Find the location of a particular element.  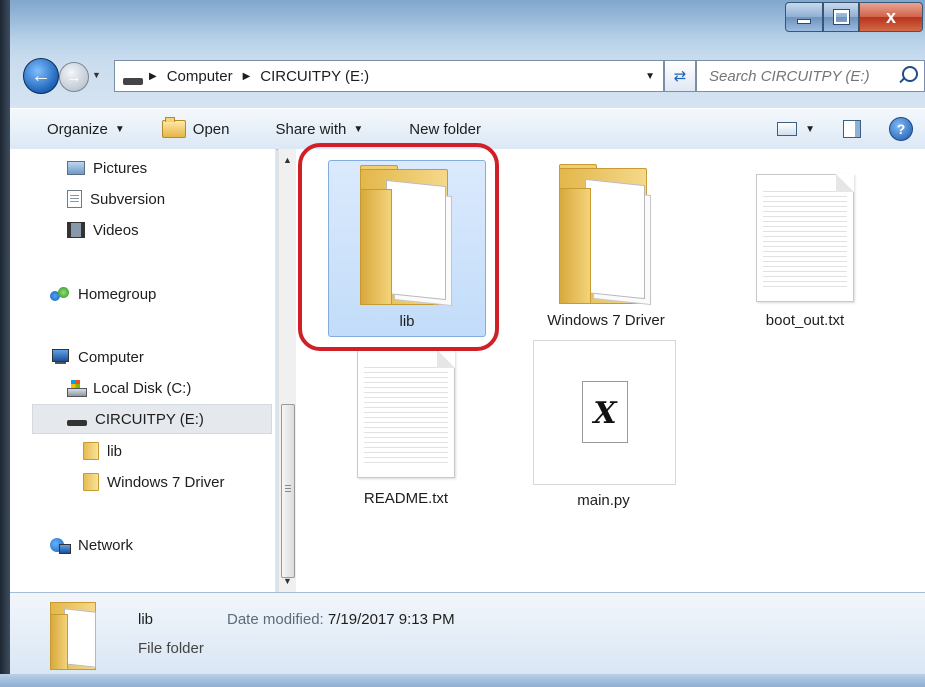

breadcrumb-circuitpy: CIRCUITPY (E:) is located at coordinates (314, 76).